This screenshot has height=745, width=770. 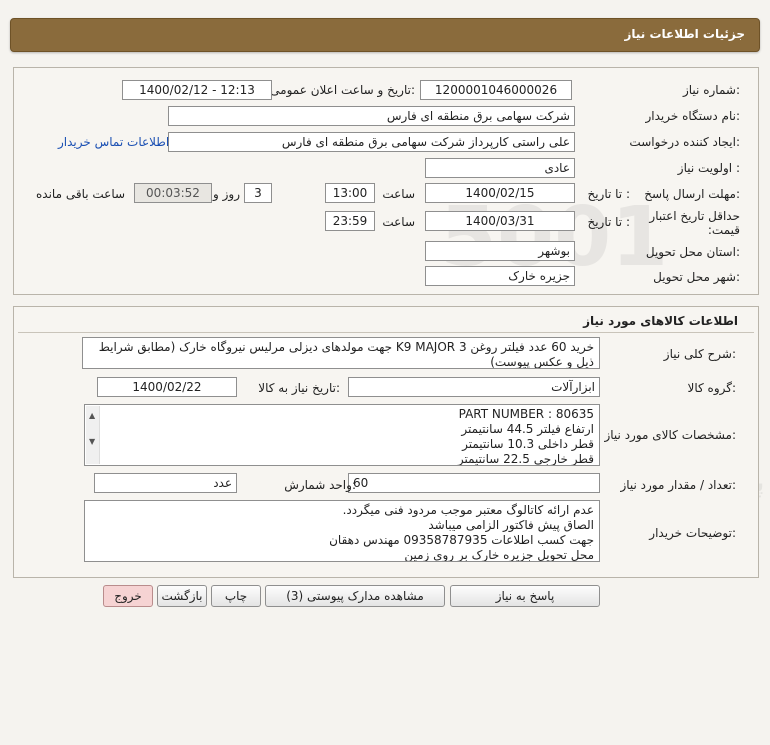 I want to click on scroll-up-icon: ▲, so click(x=92, y=415).